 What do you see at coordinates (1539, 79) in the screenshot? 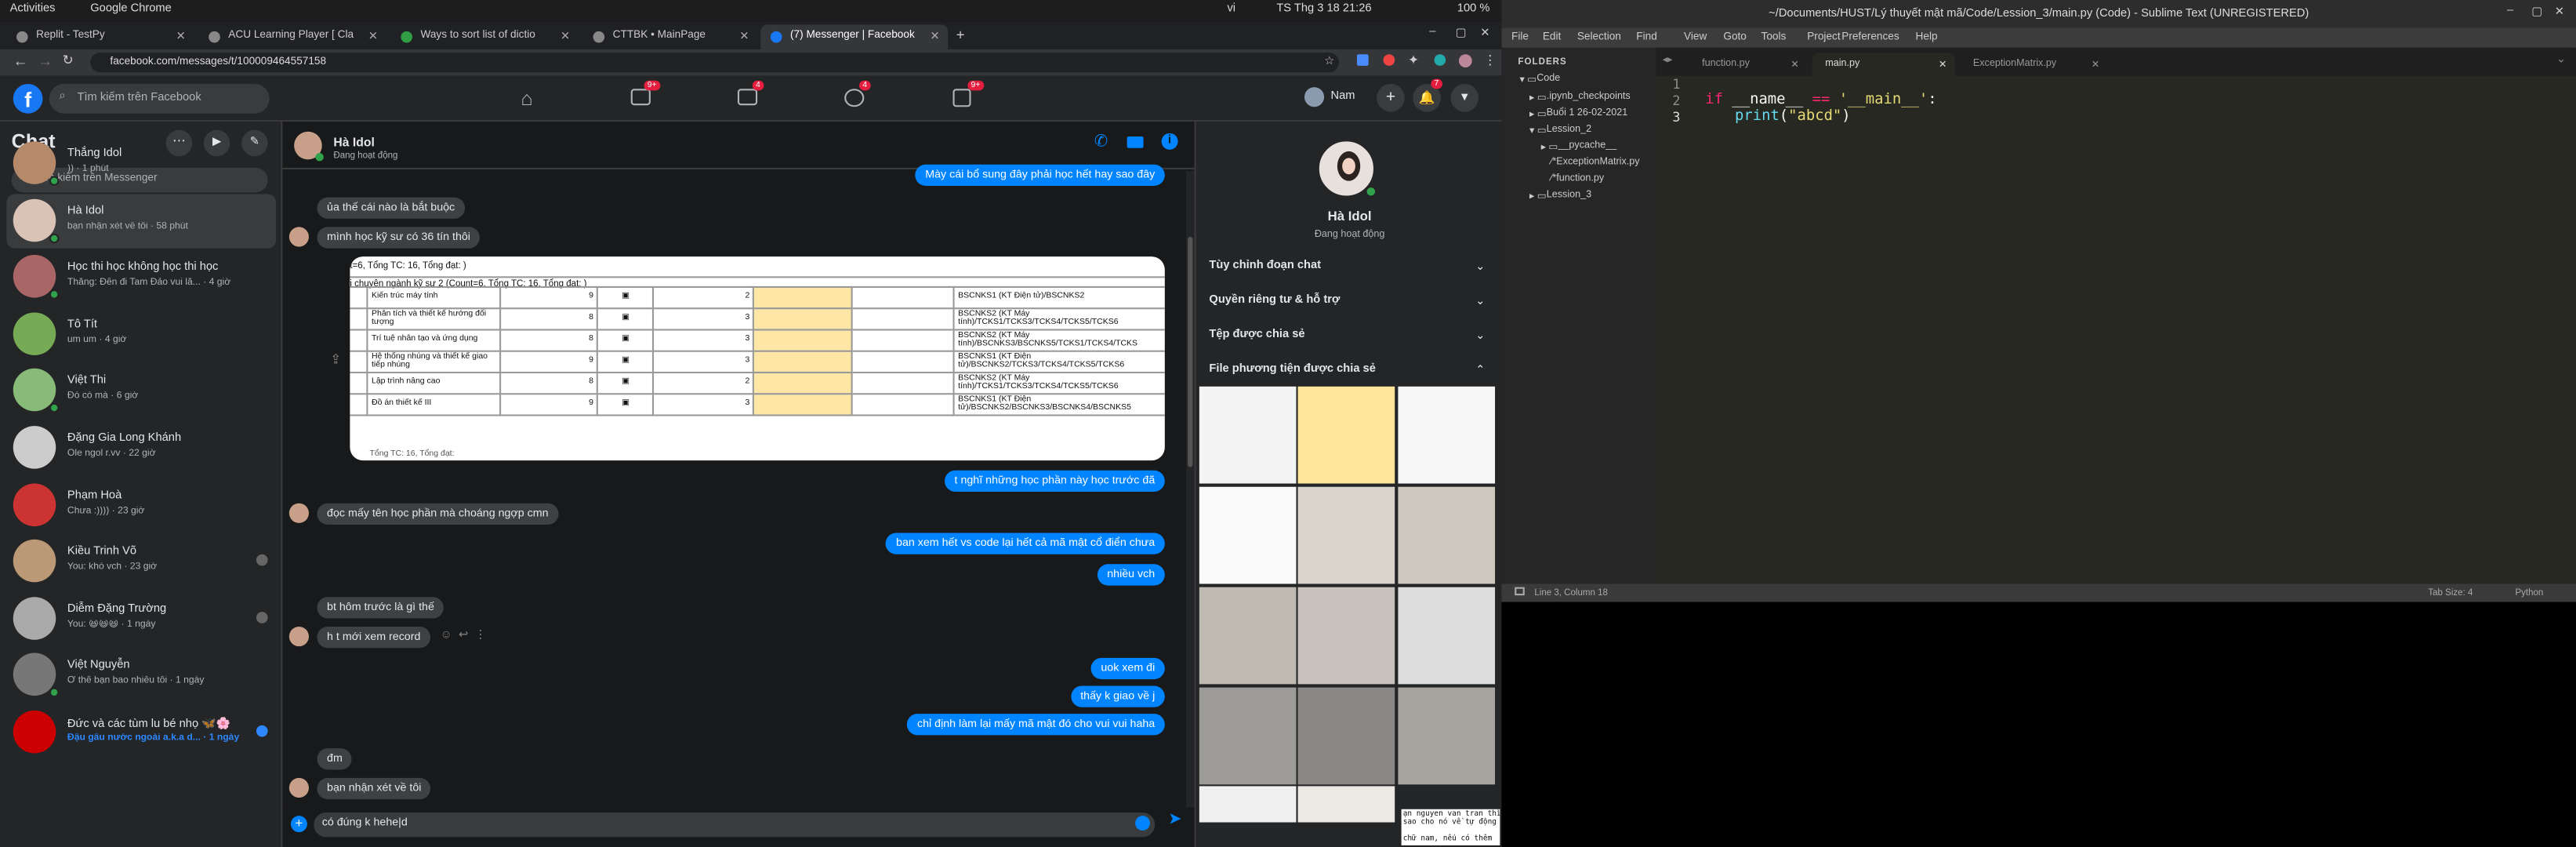
I see `tree-item-code: ▾ ▭ Code` at bounding box center [1539, 79].